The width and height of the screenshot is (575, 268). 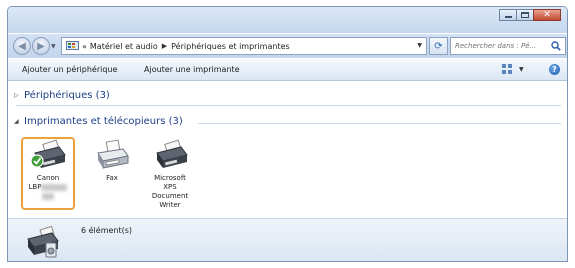 What do you see at coordinates (53, 46) in the screenshot?
I see `recent-pages-dropdown: ▼` at bounding box center [53, 46].